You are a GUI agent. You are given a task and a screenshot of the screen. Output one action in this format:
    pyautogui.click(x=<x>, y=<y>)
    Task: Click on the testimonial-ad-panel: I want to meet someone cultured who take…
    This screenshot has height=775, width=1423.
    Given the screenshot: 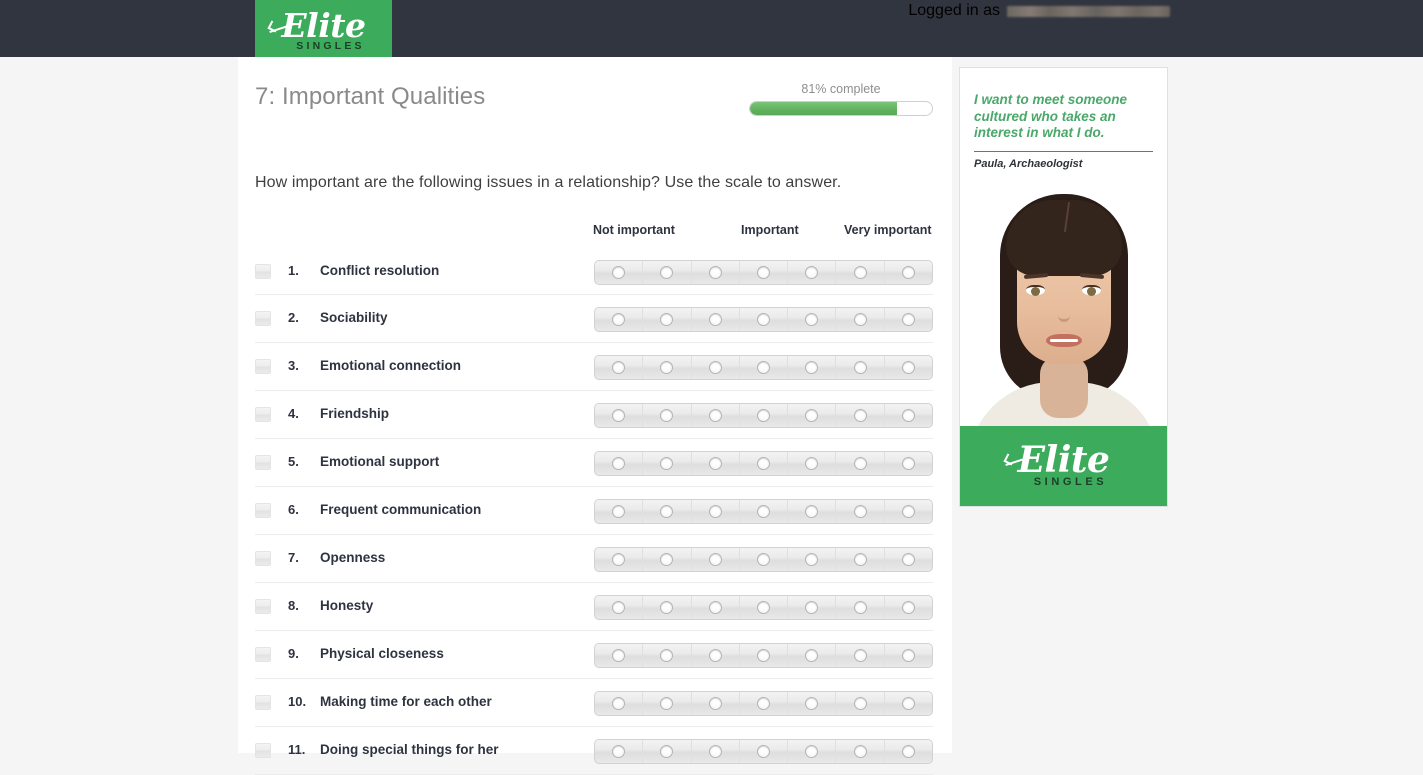 What is the action you would take?
    pyautogui.click(x=1063, y=287)
    